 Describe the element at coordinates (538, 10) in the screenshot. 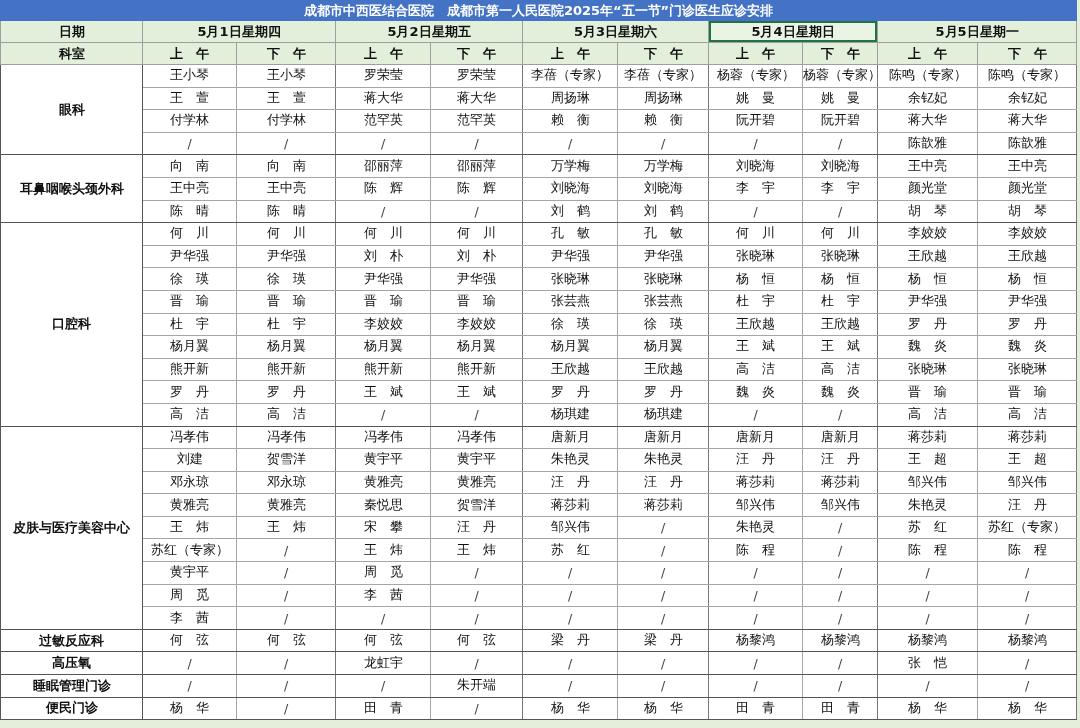

I see `table-title: 成都市中西医结合医院 成都市第一人民医院2025年“五一节”门诊医生应诊安排` at that location.